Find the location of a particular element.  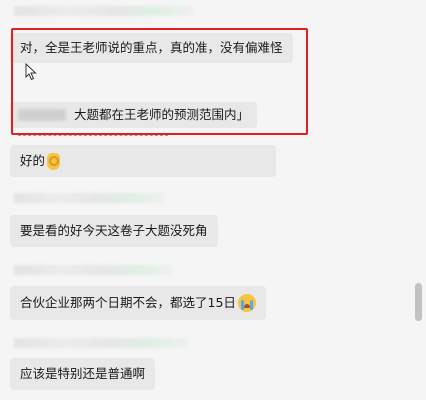

message-bubble: 要是看的好今天这卷子大题没死角 is located at coordinates (114, 231).